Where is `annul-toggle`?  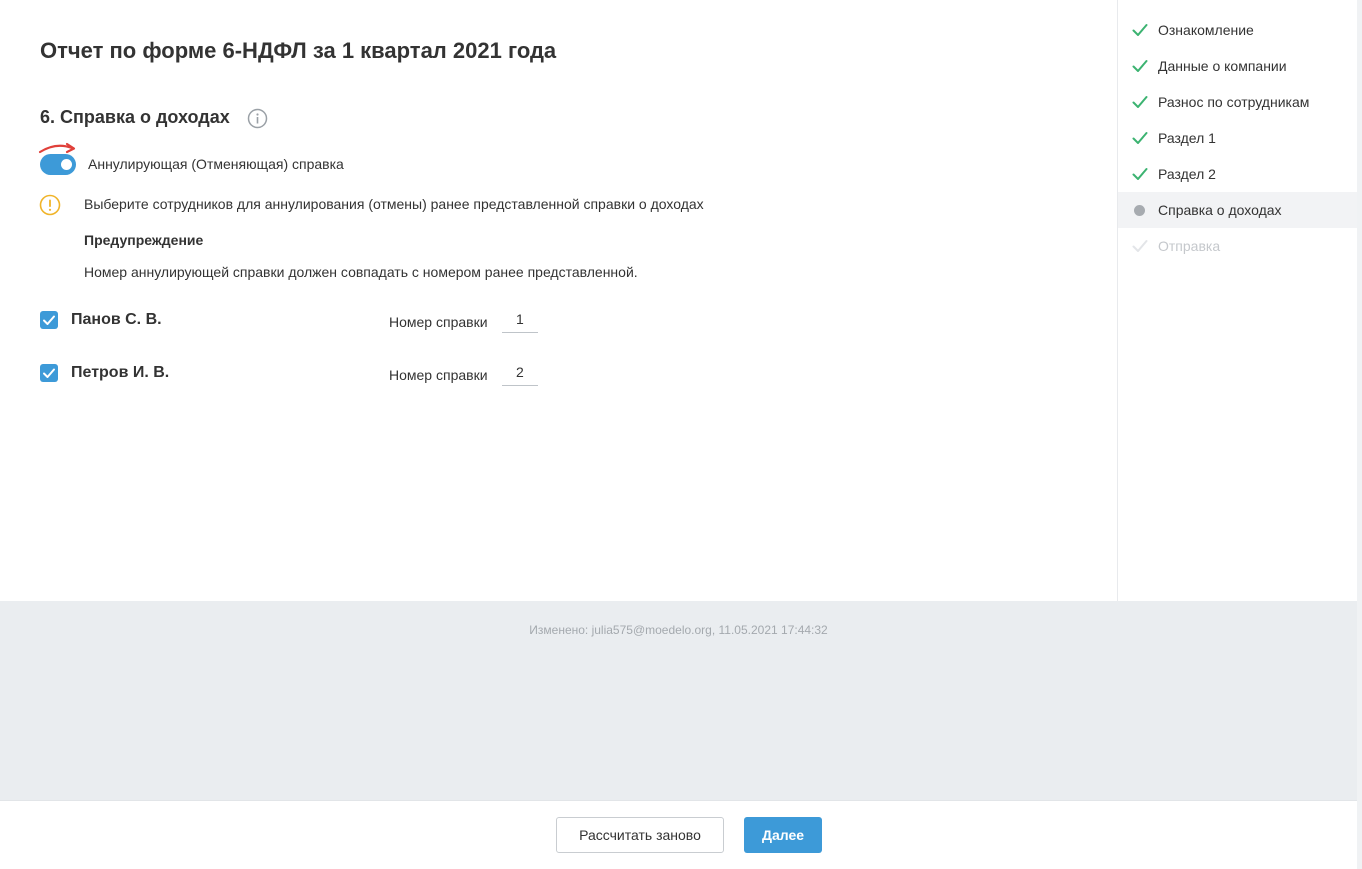
annul-toggle is located at coordinates (58, 164).